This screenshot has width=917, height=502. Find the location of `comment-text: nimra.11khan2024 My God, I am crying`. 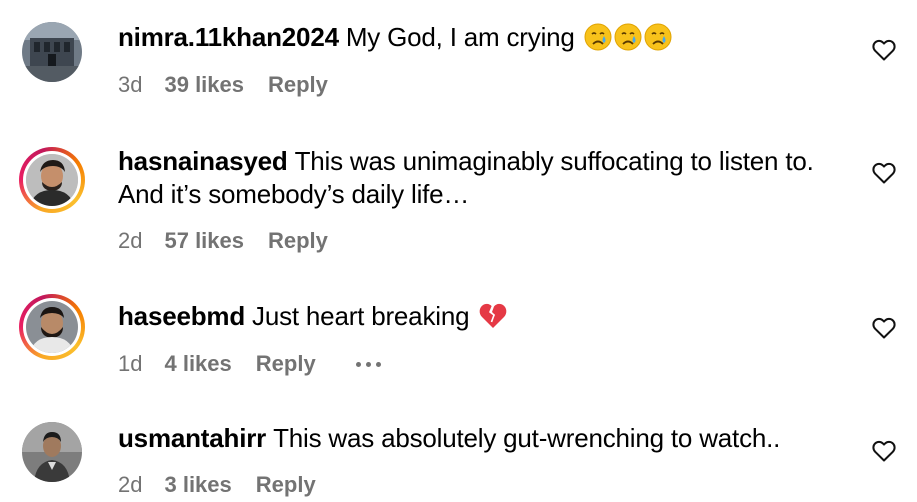

comment-text: nimra.11khan2024 My God, I am crying is located at coordinates (483, 40).